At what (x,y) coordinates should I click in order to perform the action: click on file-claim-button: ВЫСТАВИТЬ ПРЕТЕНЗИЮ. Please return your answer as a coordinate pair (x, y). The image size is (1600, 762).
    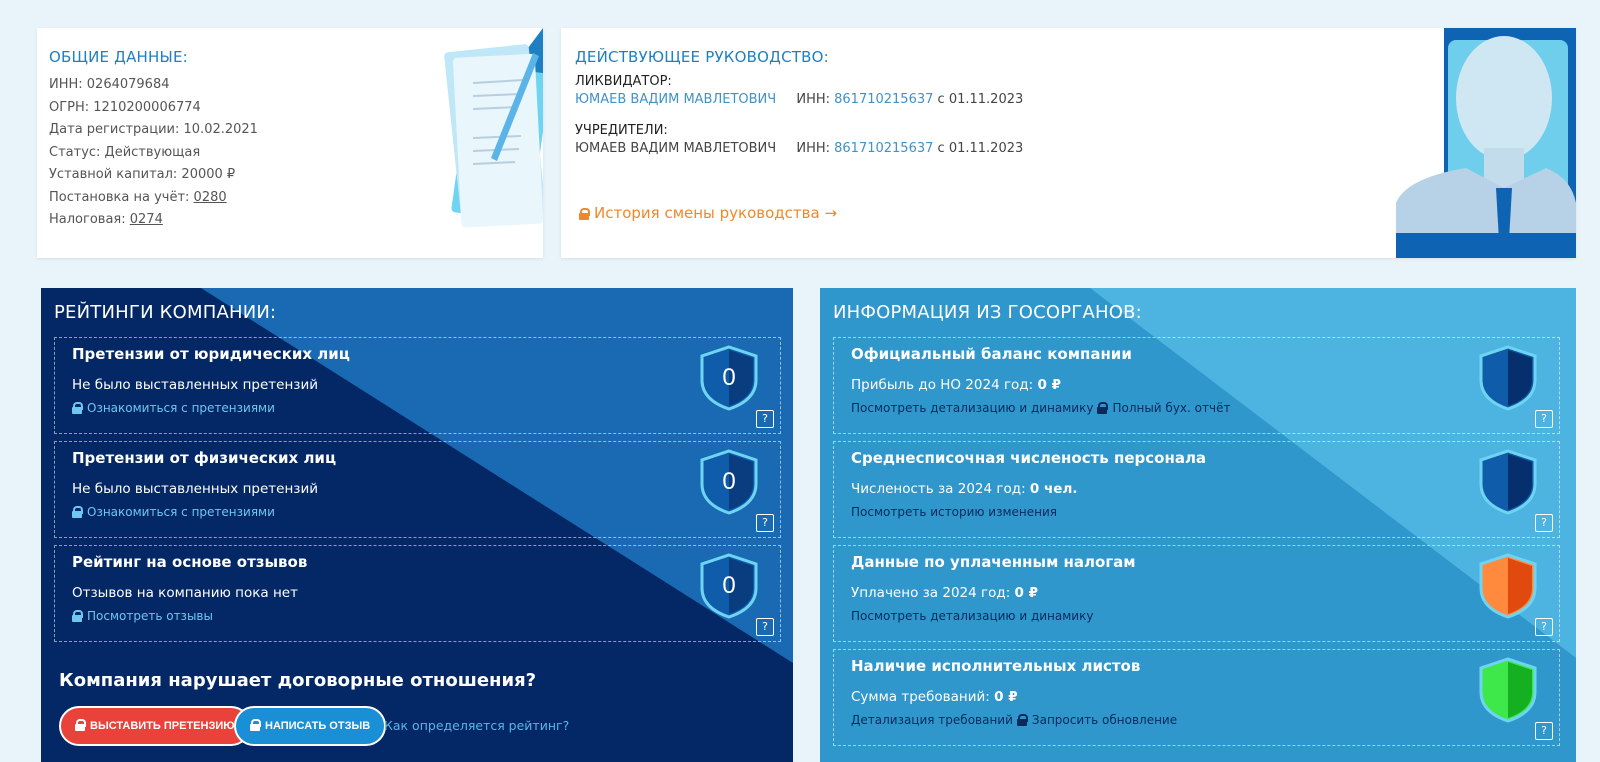
    Looking at the image, I should click on (155, 726).